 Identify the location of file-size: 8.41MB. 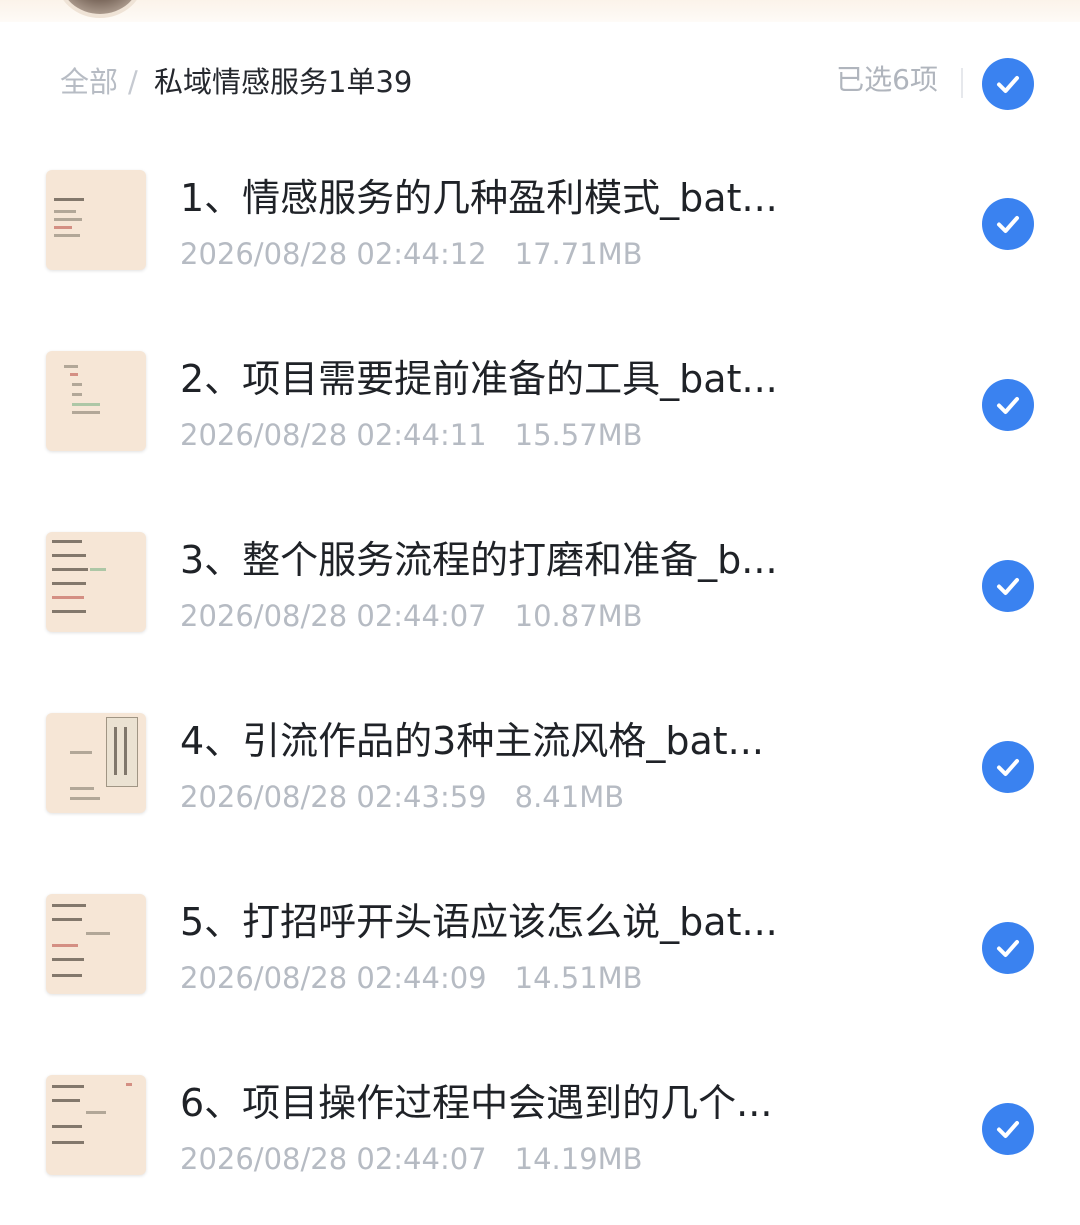
(569, 797).